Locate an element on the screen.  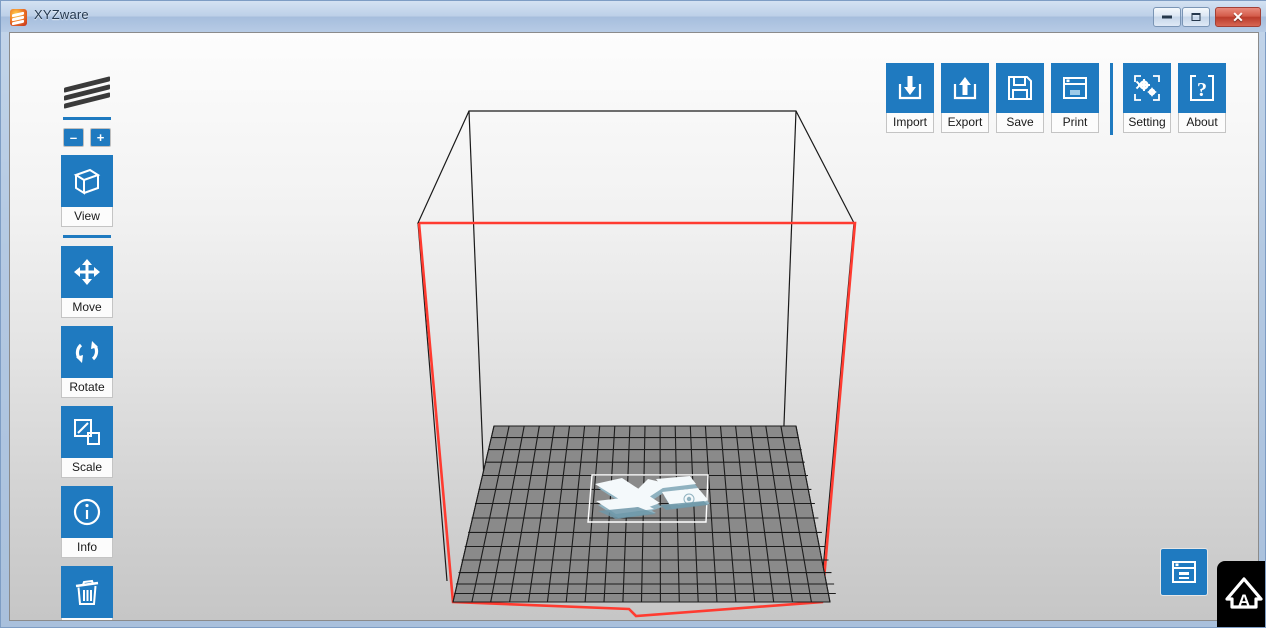
remove-tool-label: Remove is located at coordinates (87, 619).